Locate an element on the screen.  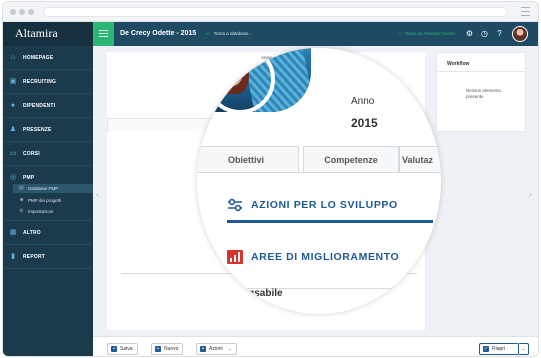
sidebar-item-label: PMP is located at coordinates (29, 178).